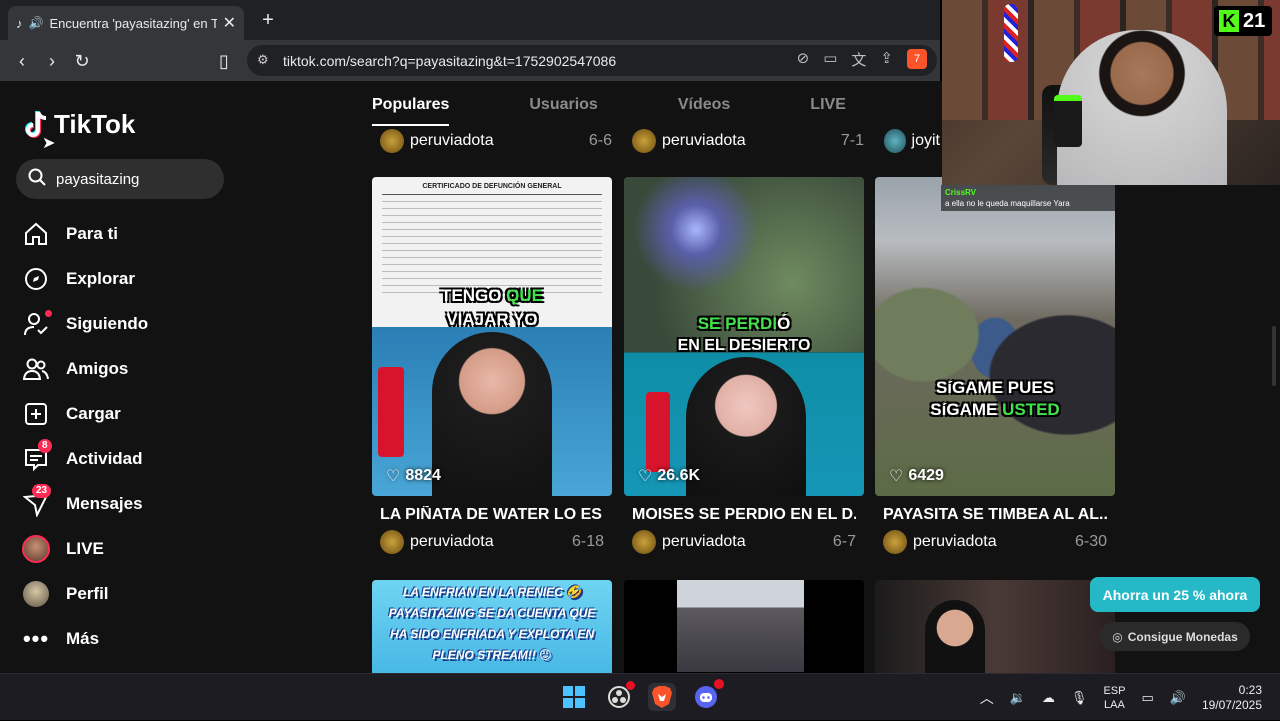 This screenshot has height=721, width=1280. What do you see at coordinates (147, 278) in the screenshot?
I see `sidebar-item-explorar: Explorar` at bounding box center [147, 278].